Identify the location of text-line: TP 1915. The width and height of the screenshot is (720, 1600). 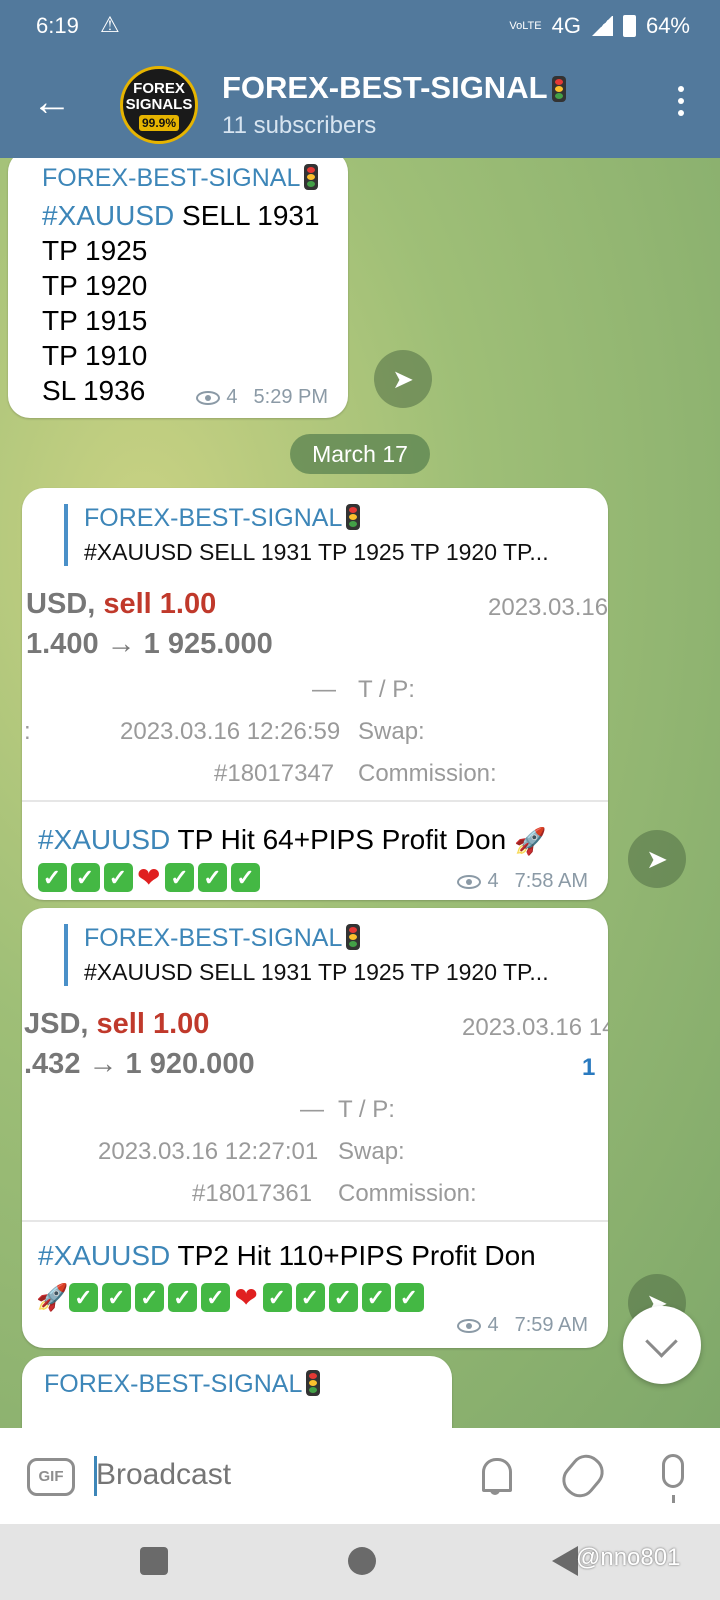
(95, 320).